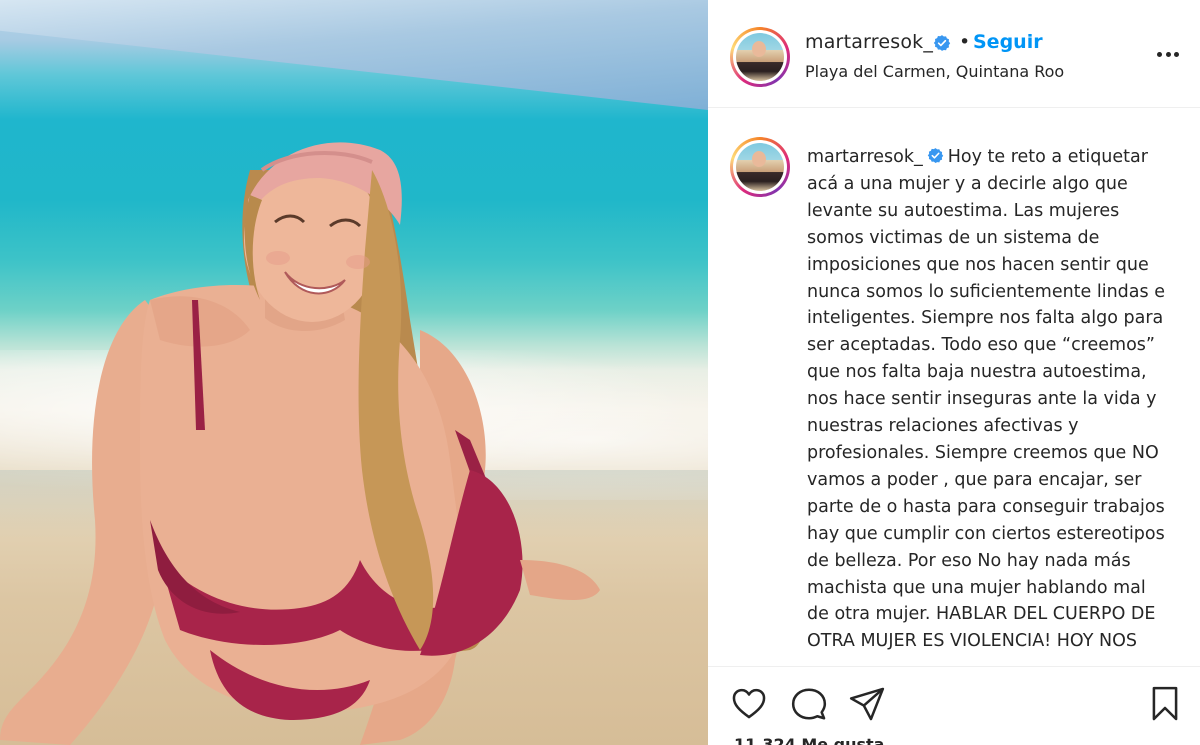 This screenshot has height=745, width=1200. I want to click on action-bar: 11.324 Me gusta, so click(954, 705).